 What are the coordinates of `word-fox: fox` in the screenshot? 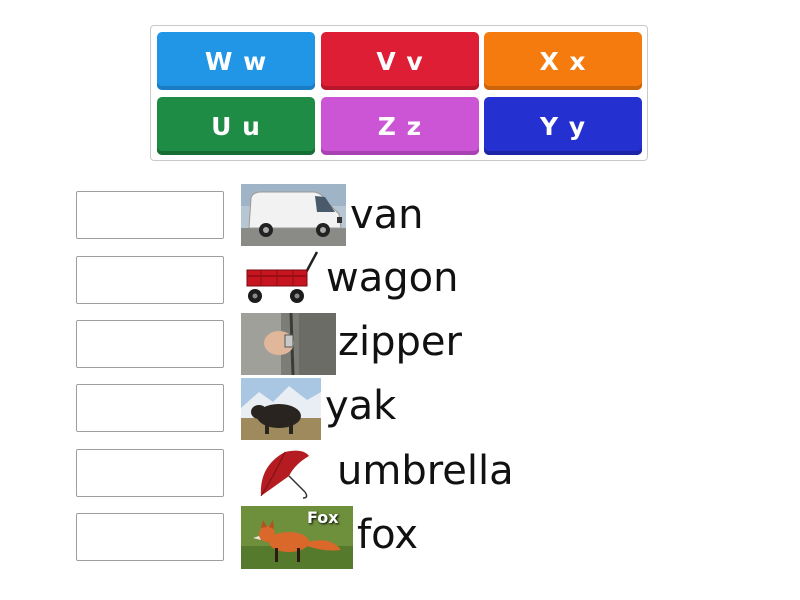 It's located at (387, 535).